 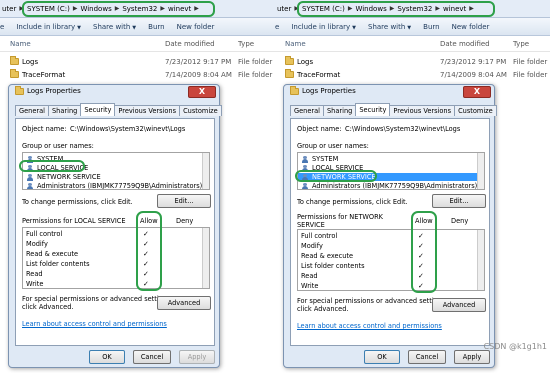 I want to click on list-item: SYSTEM, so click(x=319, y=159).